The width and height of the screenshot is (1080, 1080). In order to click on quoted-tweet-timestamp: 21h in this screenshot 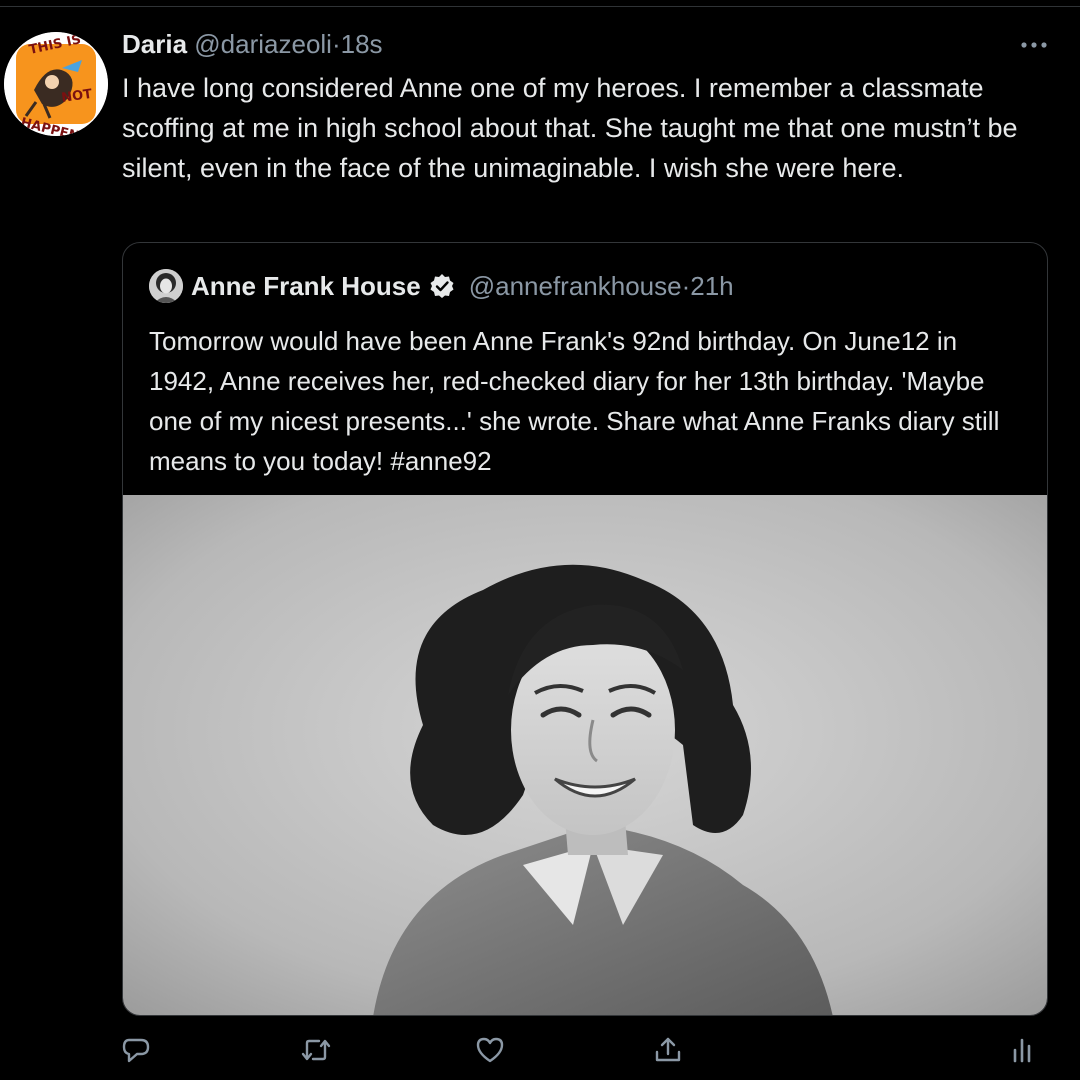, I will do `click(712, 285)`.